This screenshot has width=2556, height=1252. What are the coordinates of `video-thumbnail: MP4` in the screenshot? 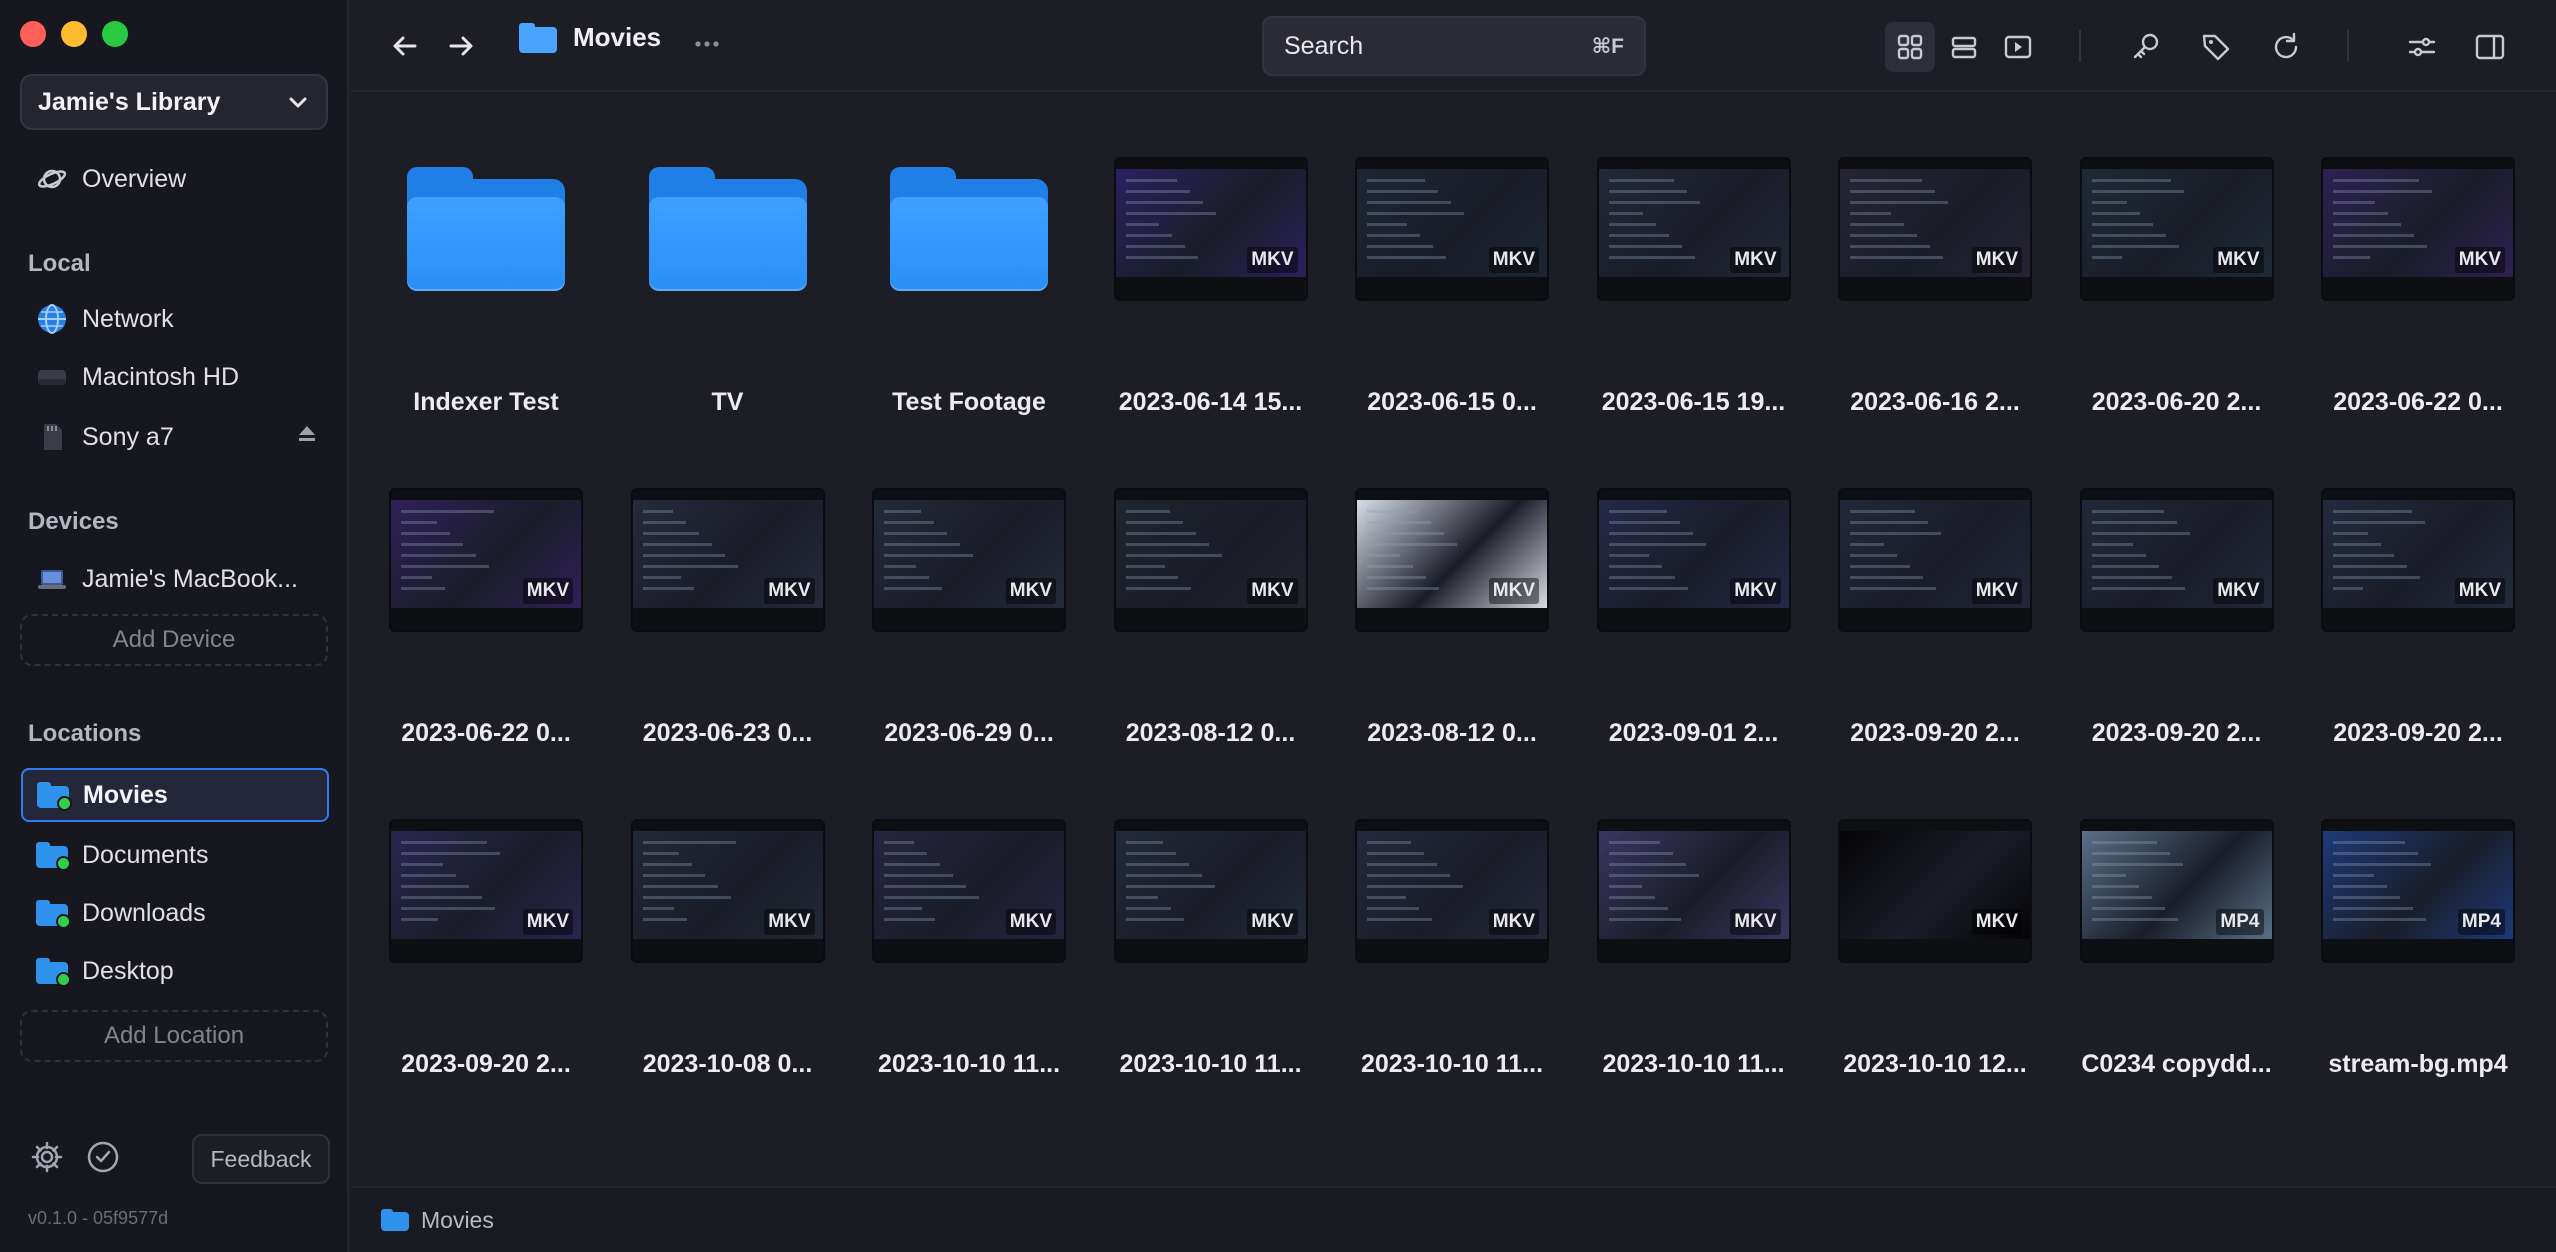 It's located at (2418, 891).